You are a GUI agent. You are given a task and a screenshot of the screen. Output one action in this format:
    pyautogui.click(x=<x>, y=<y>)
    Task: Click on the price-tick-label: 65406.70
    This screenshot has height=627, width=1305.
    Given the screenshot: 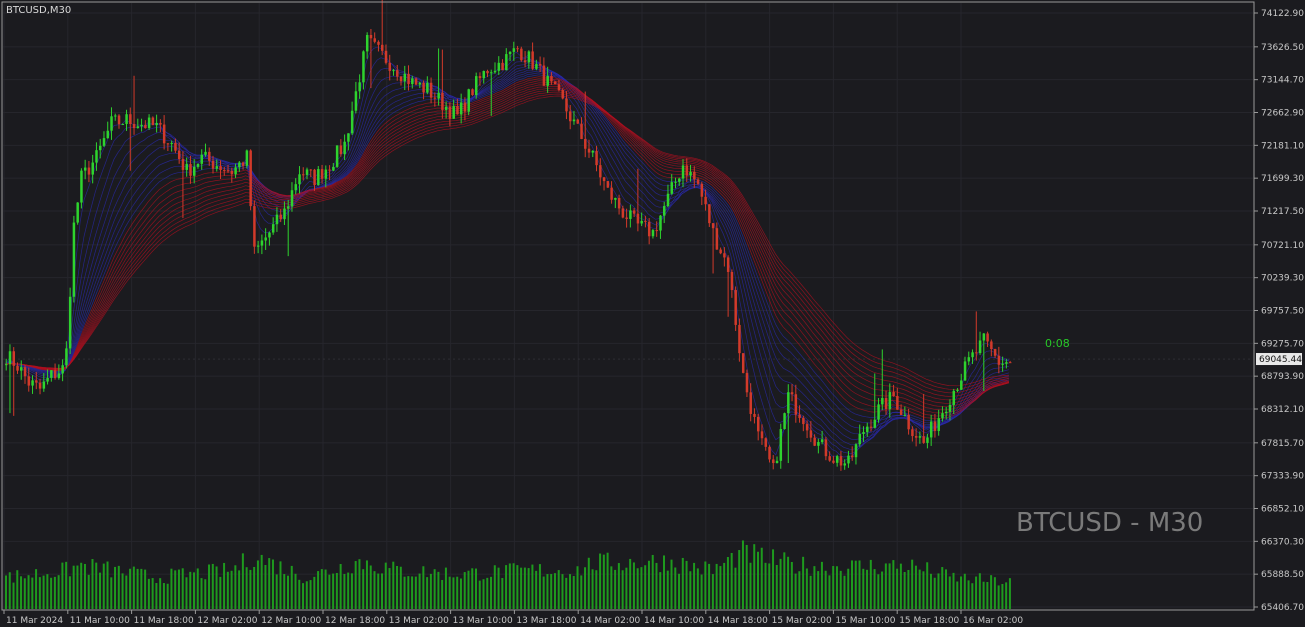 What is the action you would take?
    pyautogui.click(x=1282, y=608)
    